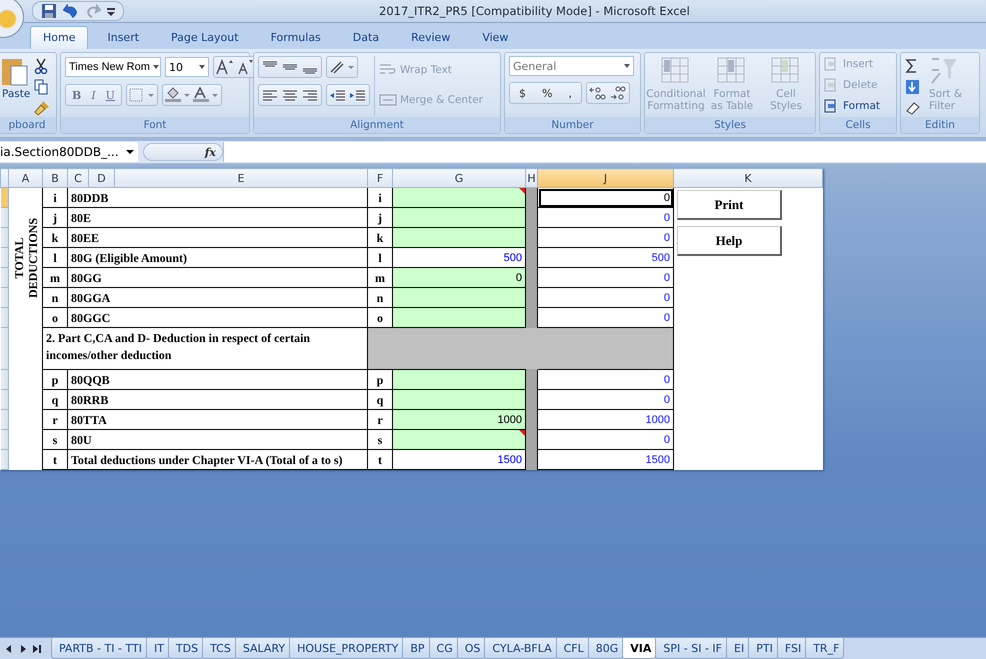  Describe the element at coordinates (218, 460) in the screenshot. I see `table-cell: Total deductions under Chapter VI-A (Total of a to s)` at that location.